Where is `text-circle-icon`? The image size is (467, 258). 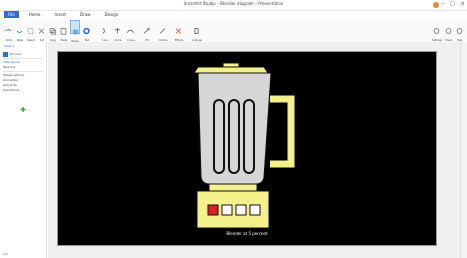
text-circle-icon is located at coordinates (86, 31).